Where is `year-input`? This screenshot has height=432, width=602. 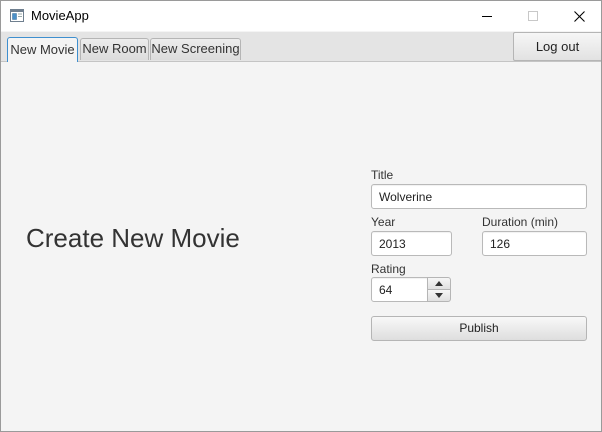 year-input is located at coordinates (411, 243).